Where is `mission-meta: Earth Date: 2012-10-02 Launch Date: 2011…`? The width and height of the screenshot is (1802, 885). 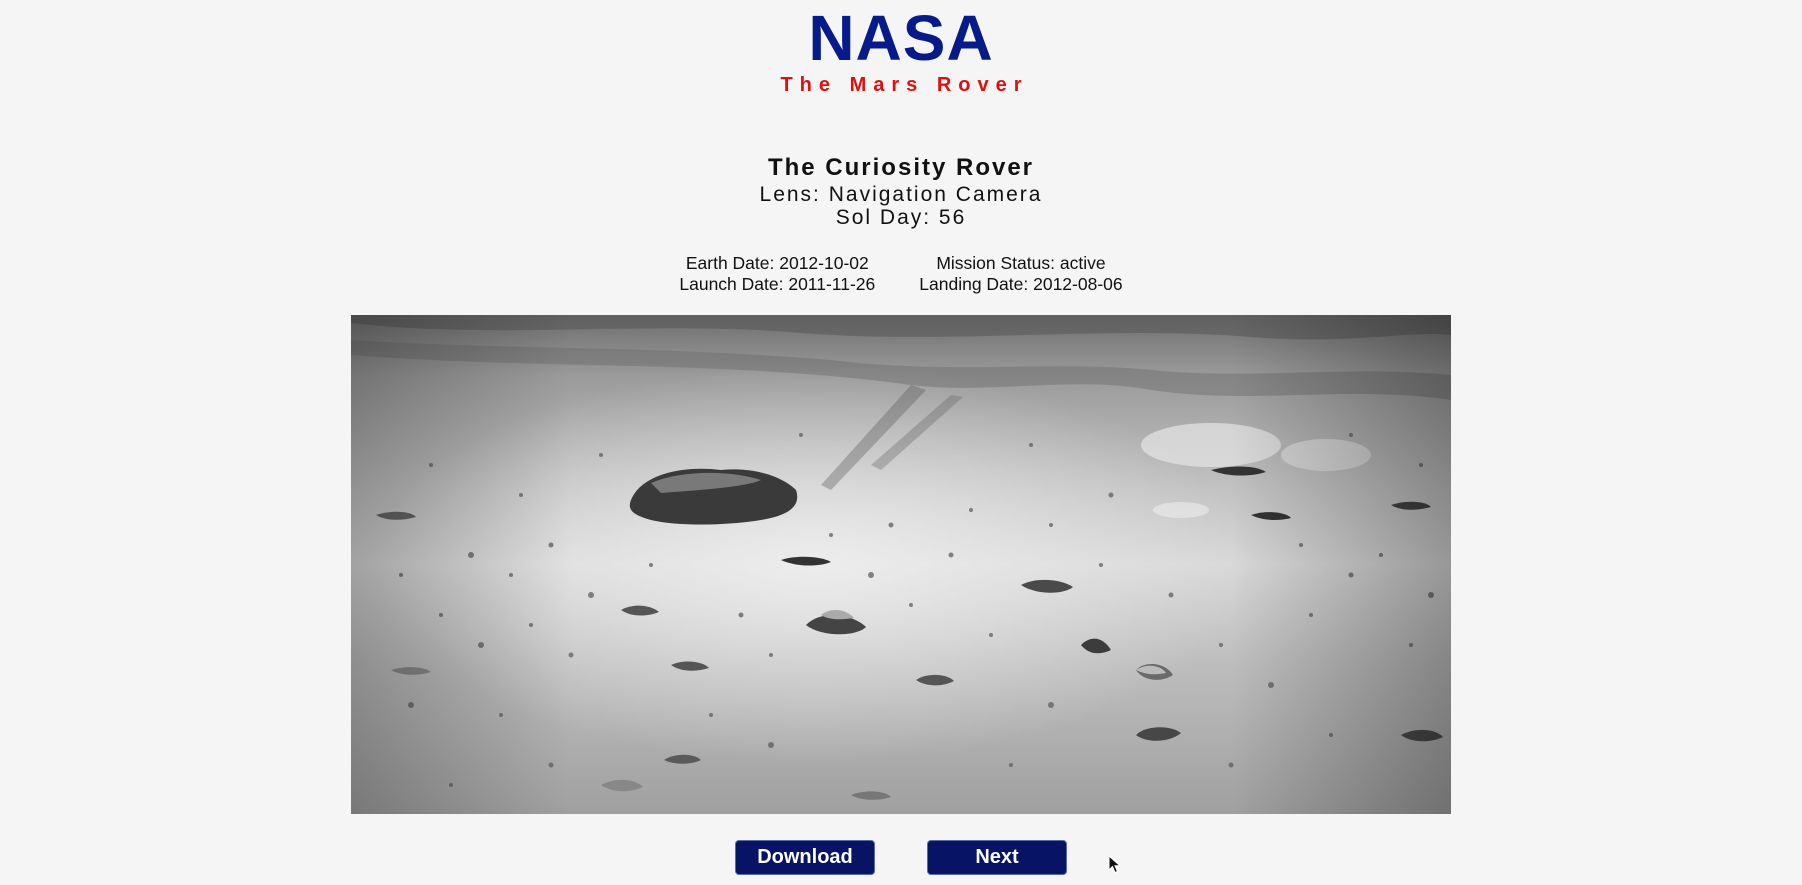 mission-meta: Earth Date: 2012-10-02 Launch Date: 2011… is located at coordinates (901, 274).